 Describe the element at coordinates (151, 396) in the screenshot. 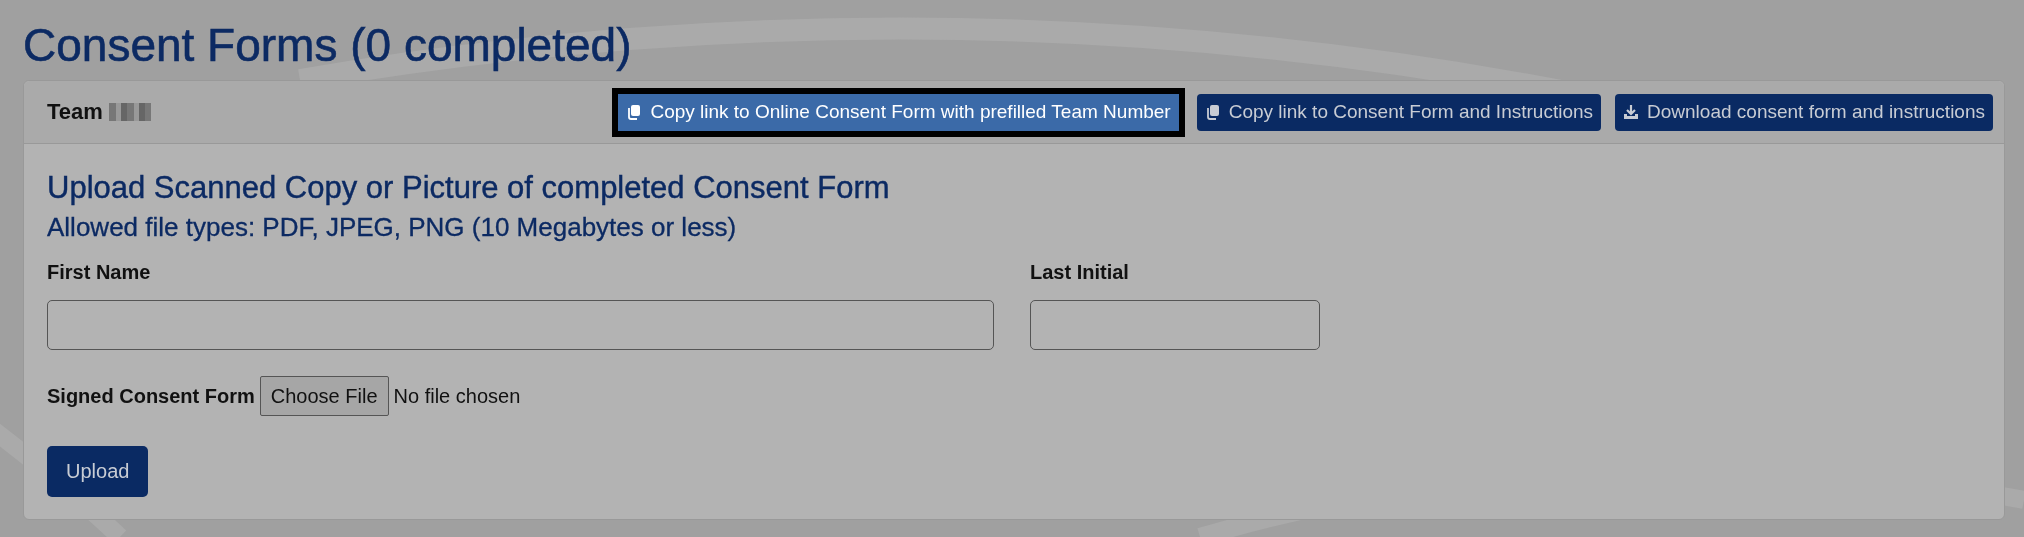

I see `field-label: Signed Consent Form` at that location.